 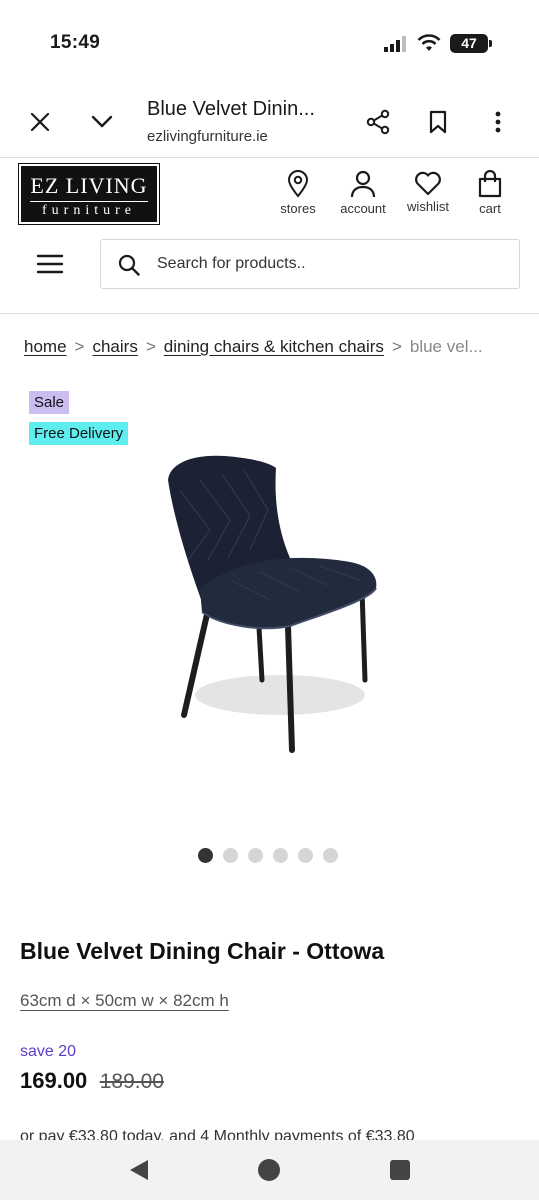 What do you see at coordinates (298, 184) in the screenshot?
I see `location-pin-icon` at bounding box center [298, 184].